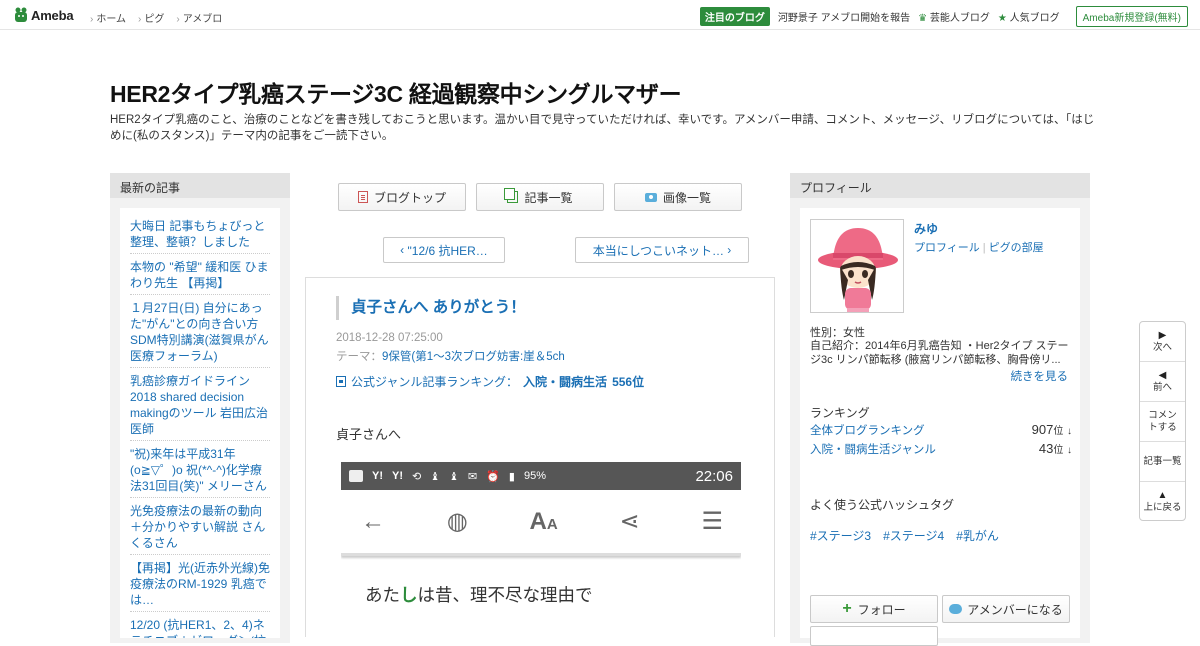 This screenshot has width=1200, height=646. Describe the element at coordinates (382, 595) in the screenshot. I see `phone-text-part: あた` at that location.